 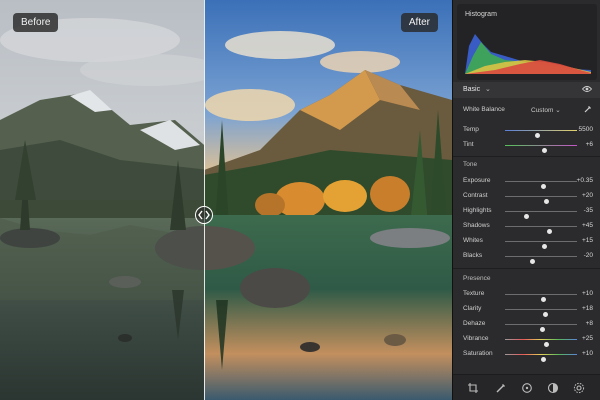 I want to click on slider-value: -20, so click(x=588, y=255).